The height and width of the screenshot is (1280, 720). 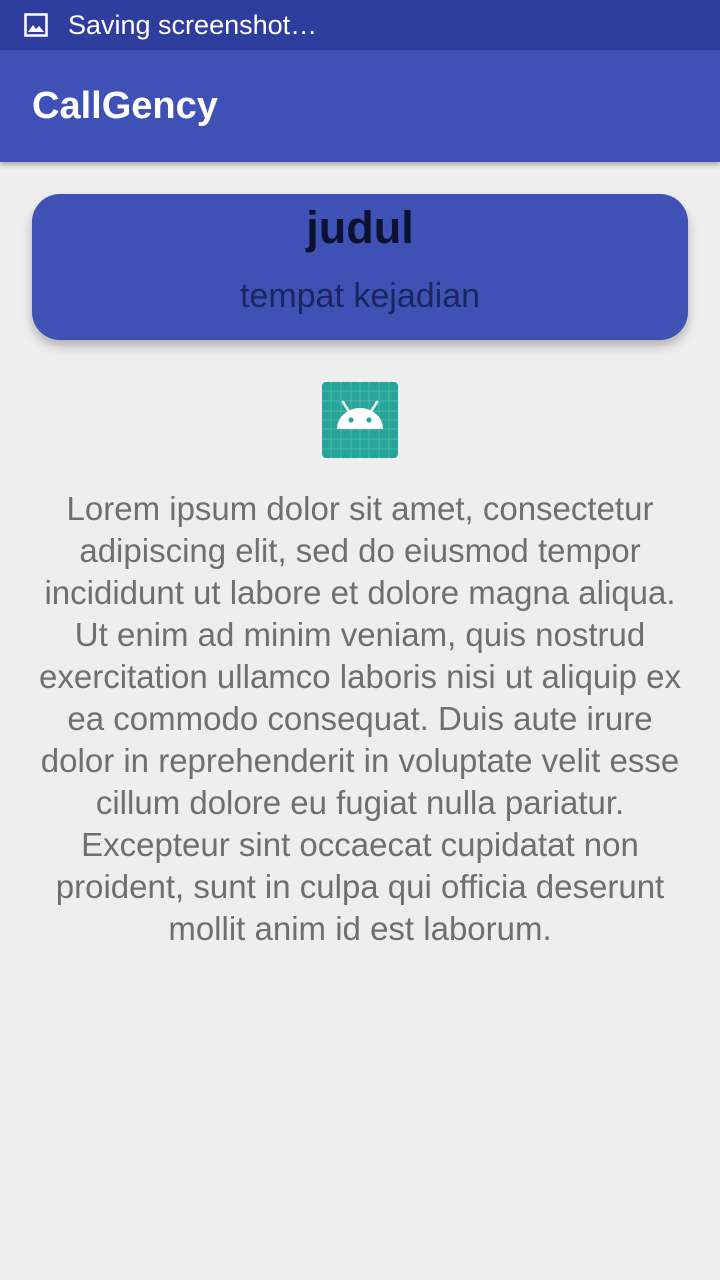 What do you see at coordinates (36, 25) in the screenshot?
I see `image-icon` at bounding box center [36, 25].